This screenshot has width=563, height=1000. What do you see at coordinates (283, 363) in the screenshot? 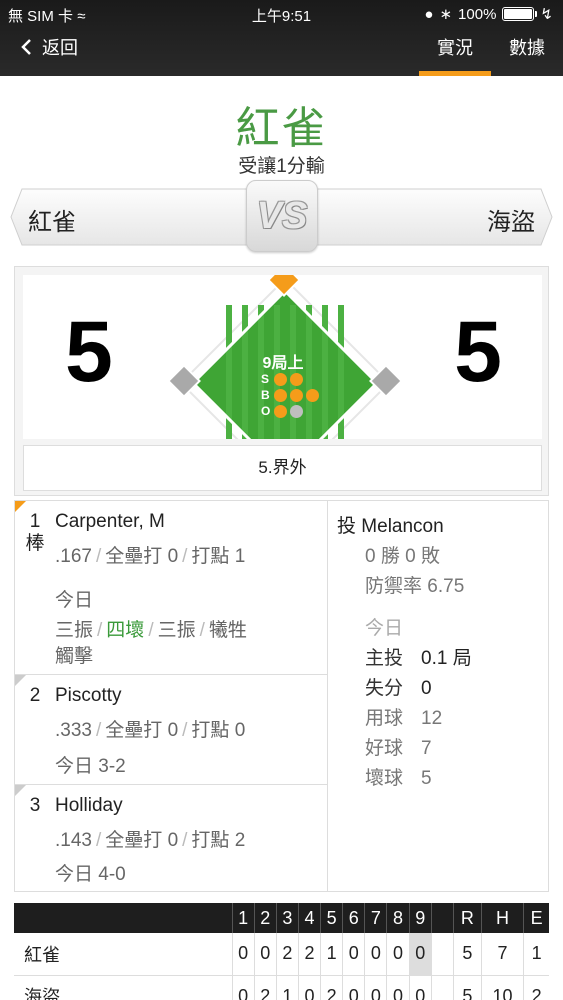
I see `inning-label: 9局上` at bounding box center [283, 363].